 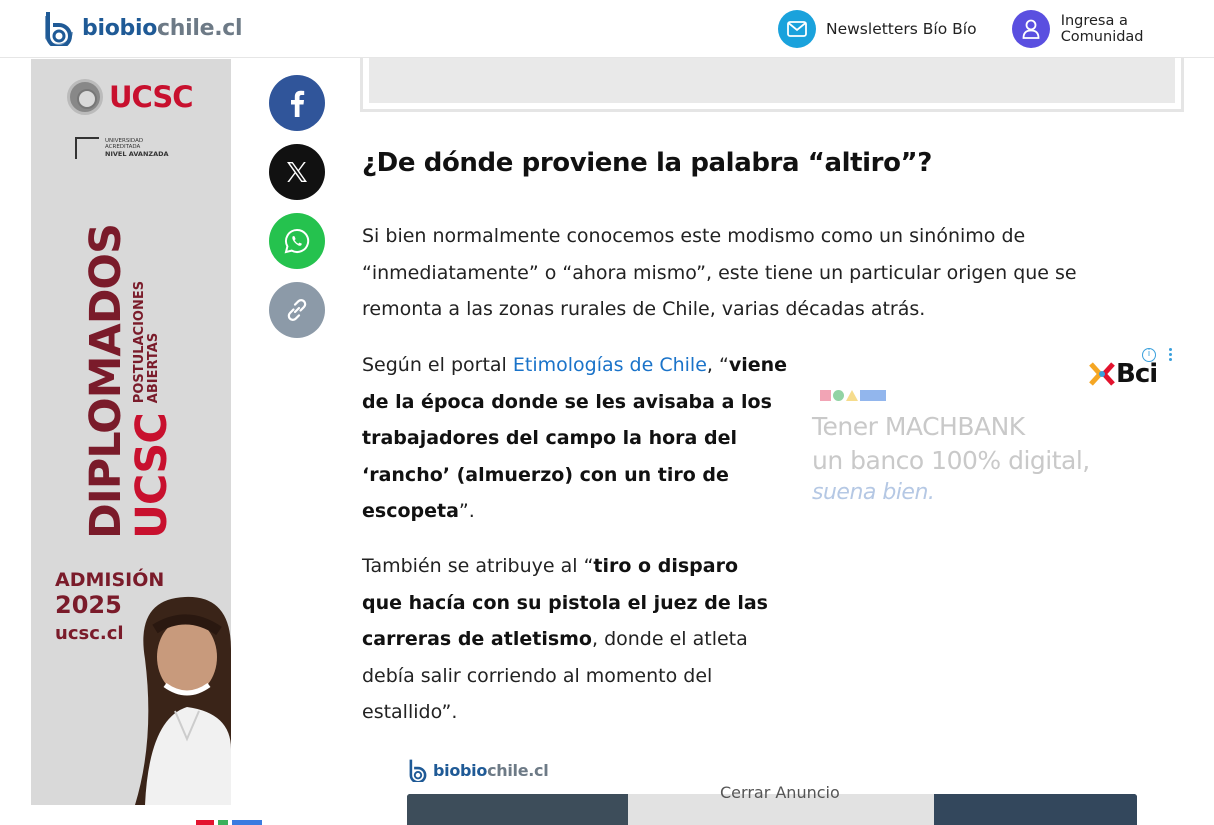 What do you see at coordinates (120, 28) in the screenshot?
I see `logo-text-biobio: biobio` at bounding box center [120, 28].